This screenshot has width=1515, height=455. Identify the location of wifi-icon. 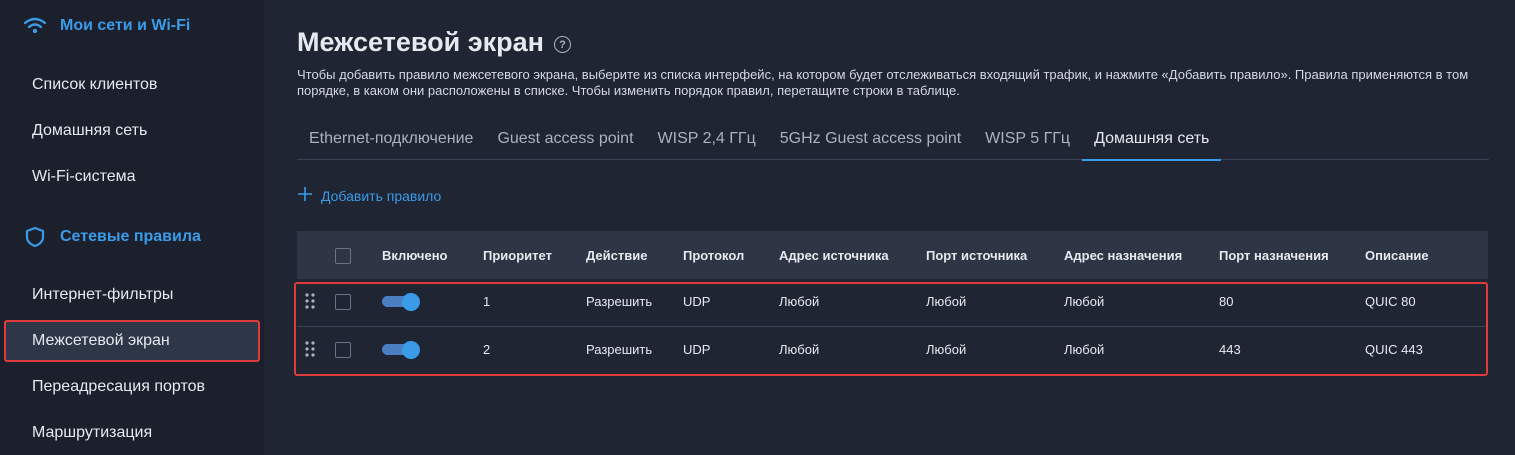
(35, 26).